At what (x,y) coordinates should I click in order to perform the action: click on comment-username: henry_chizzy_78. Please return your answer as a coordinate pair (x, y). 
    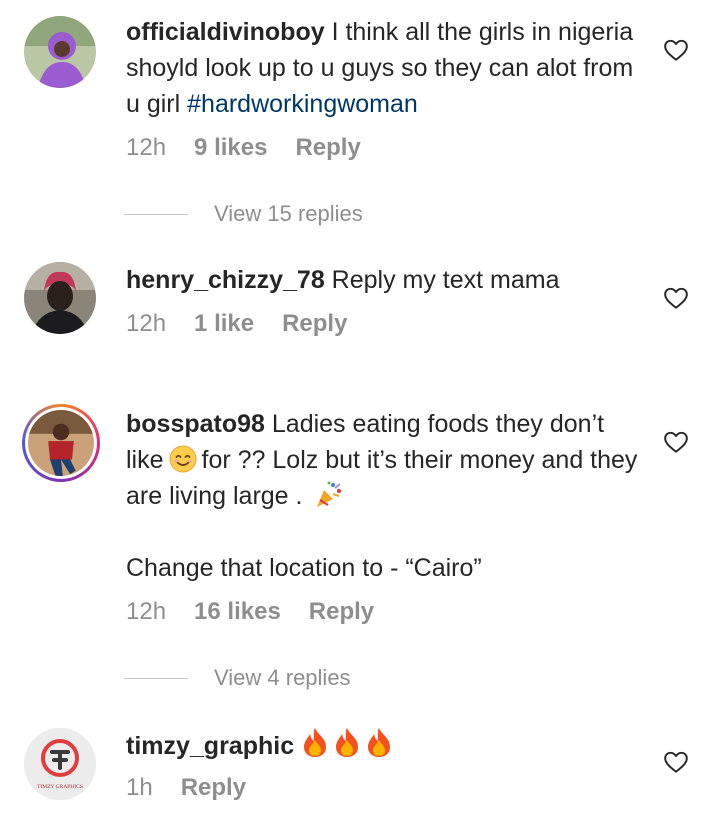
    Looking at the image, I should click on (225, 280).